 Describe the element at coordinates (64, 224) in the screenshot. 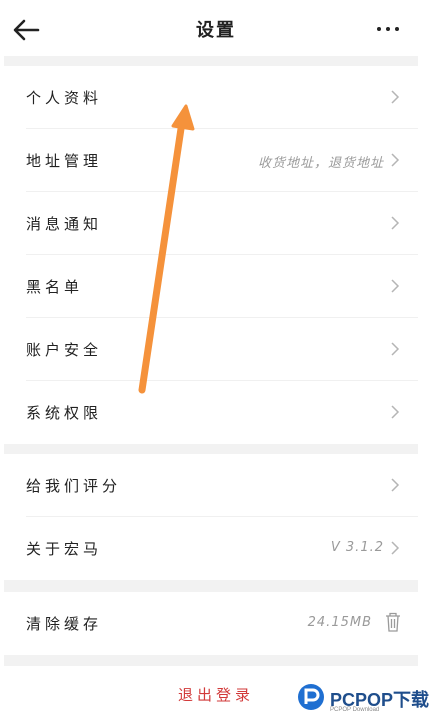

I see `settings-item-label: 消息通知` at that location.